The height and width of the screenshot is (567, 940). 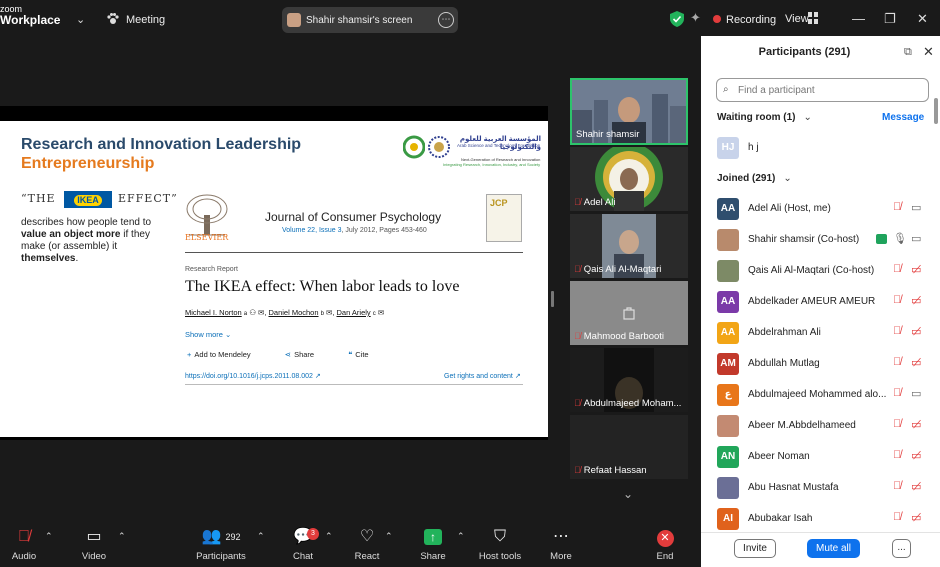 I want to click on journal-name: Journal of Consumer Psychology, so click(x=353, y=217).